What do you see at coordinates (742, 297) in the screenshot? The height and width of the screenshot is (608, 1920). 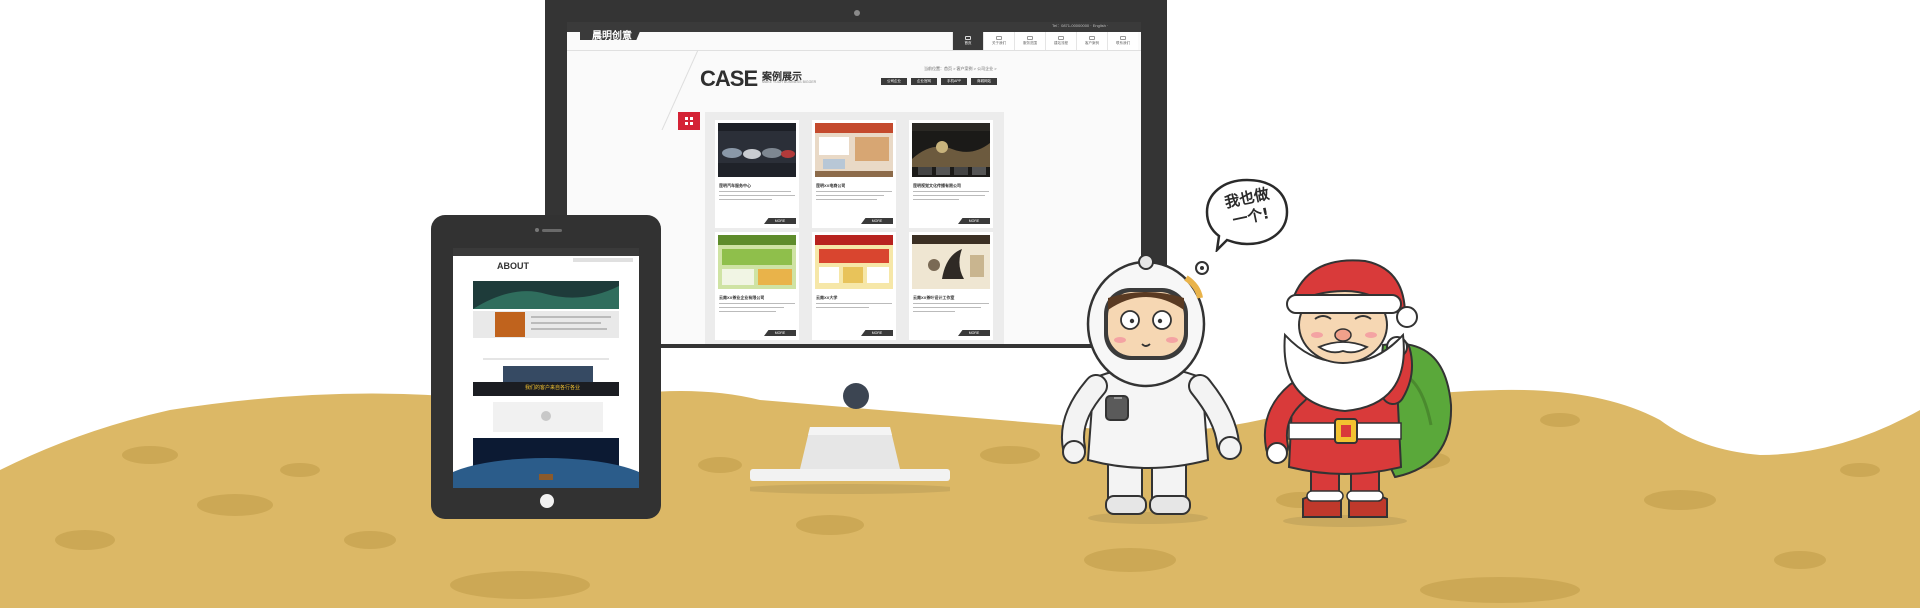 I see `case-card-title: 云南XX茶业企业有限公司` at bounding box center [742, 297].